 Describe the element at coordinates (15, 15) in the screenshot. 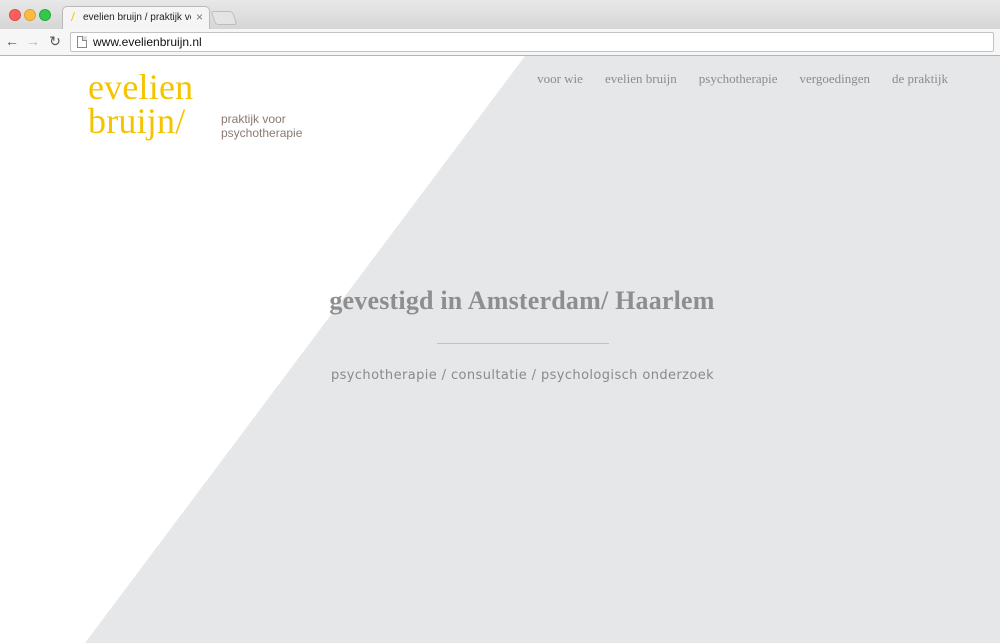

I see `close-window-button` at that location.